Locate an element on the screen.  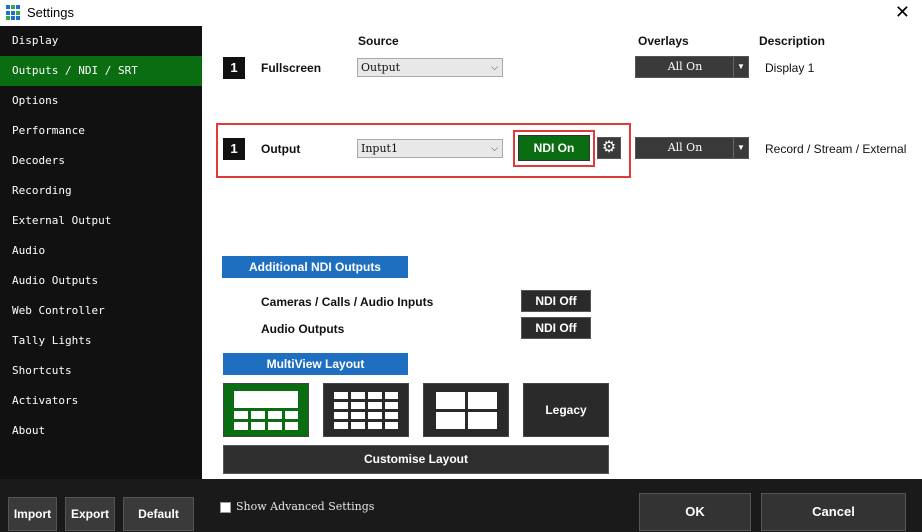
sidebar-item-audio-outputs: Audio Outputs is located at coordinates (101, 281).